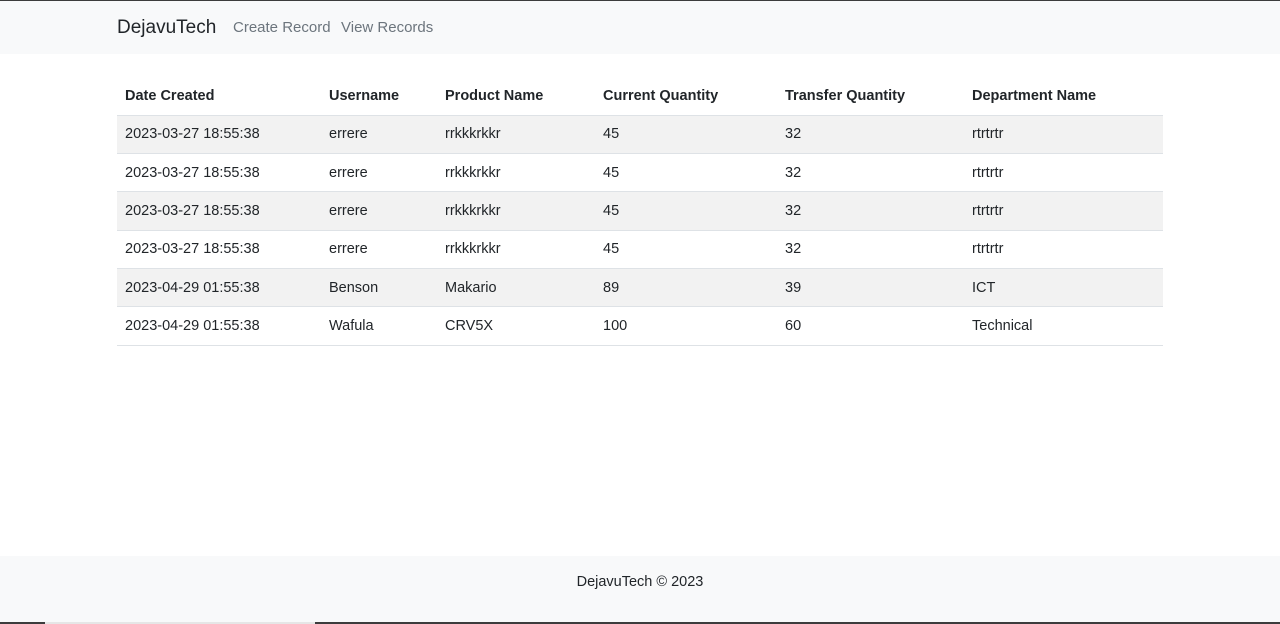 This screenshot has width=1280, height=624. Describe the element at coordinates (870, 287) in the screenshot. I see `cell-transfer-quantity: 39` at that location.